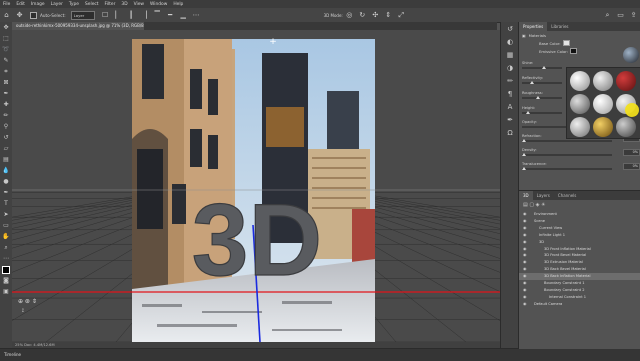 The width and height of the screenshot is (640, 361). Describe the element at coordinates (579, 242) in the screenshot. I see `layer-row: ◉ 3D` at that location.